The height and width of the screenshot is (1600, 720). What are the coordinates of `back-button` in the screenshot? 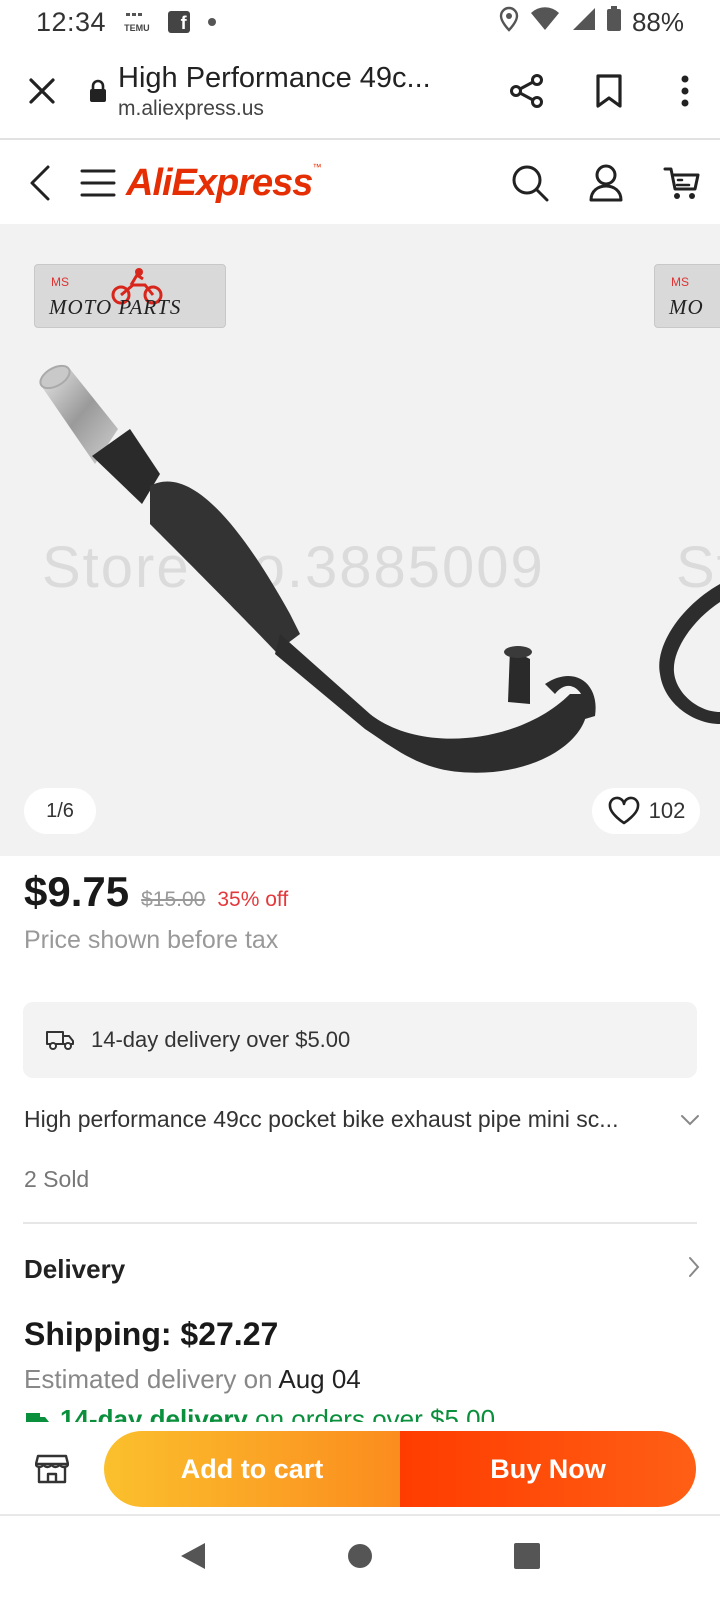 It's located at (40, 183).